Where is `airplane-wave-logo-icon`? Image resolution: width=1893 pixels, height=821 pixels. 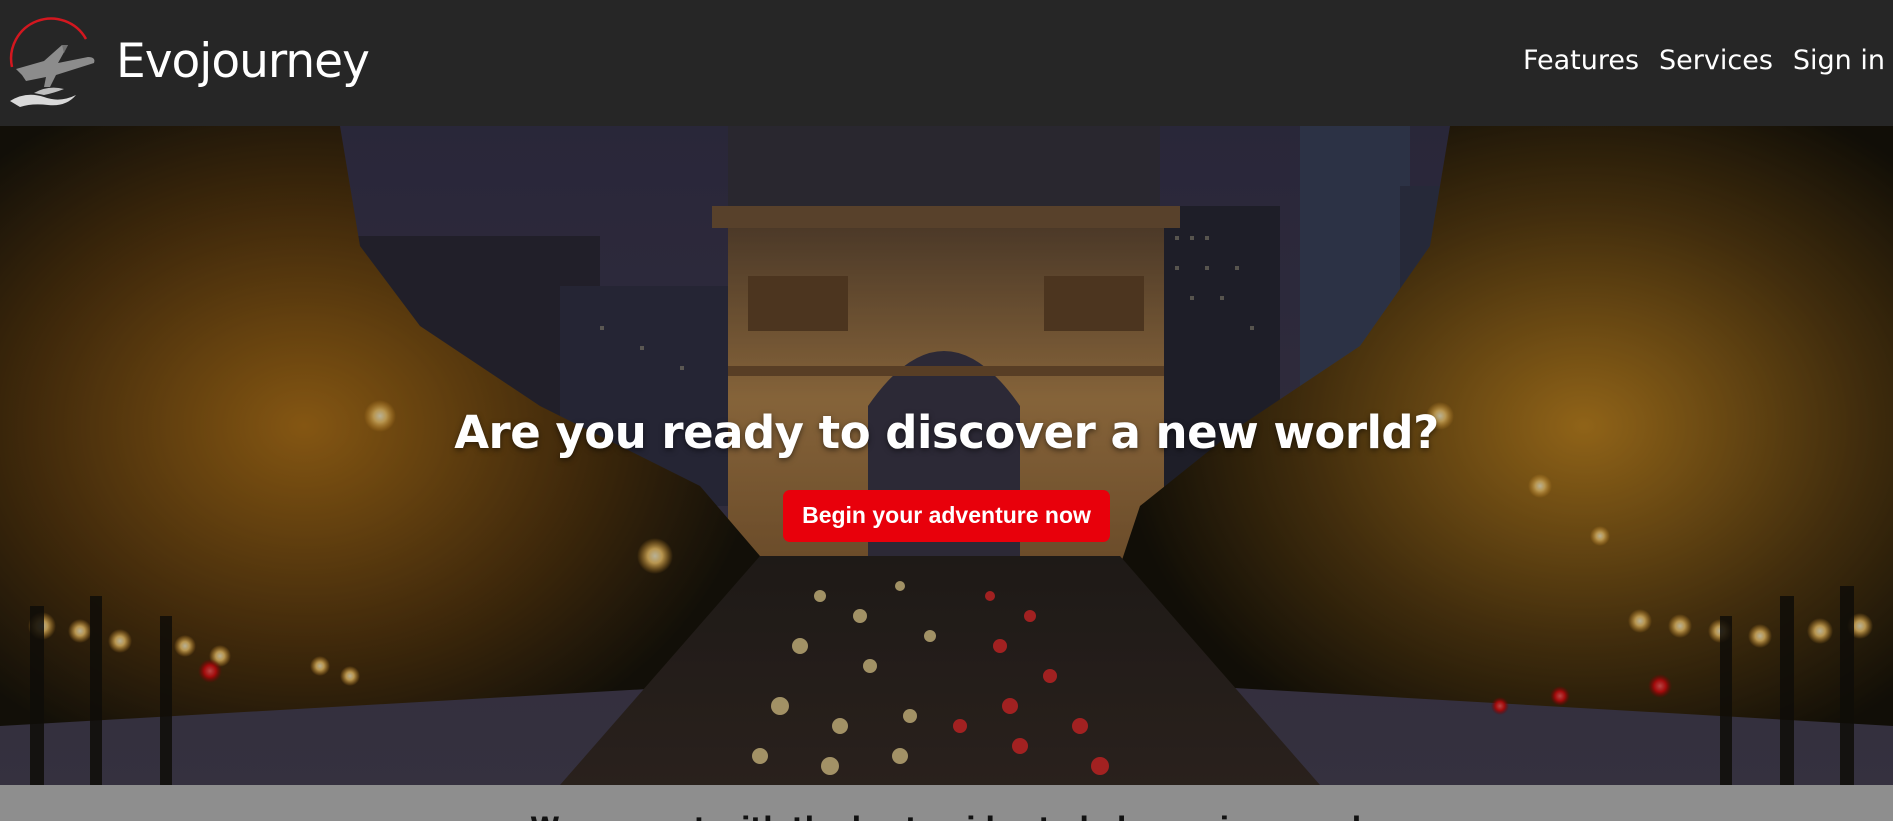
airplane-wave-logo-icon is located at coordinates (52, 62).